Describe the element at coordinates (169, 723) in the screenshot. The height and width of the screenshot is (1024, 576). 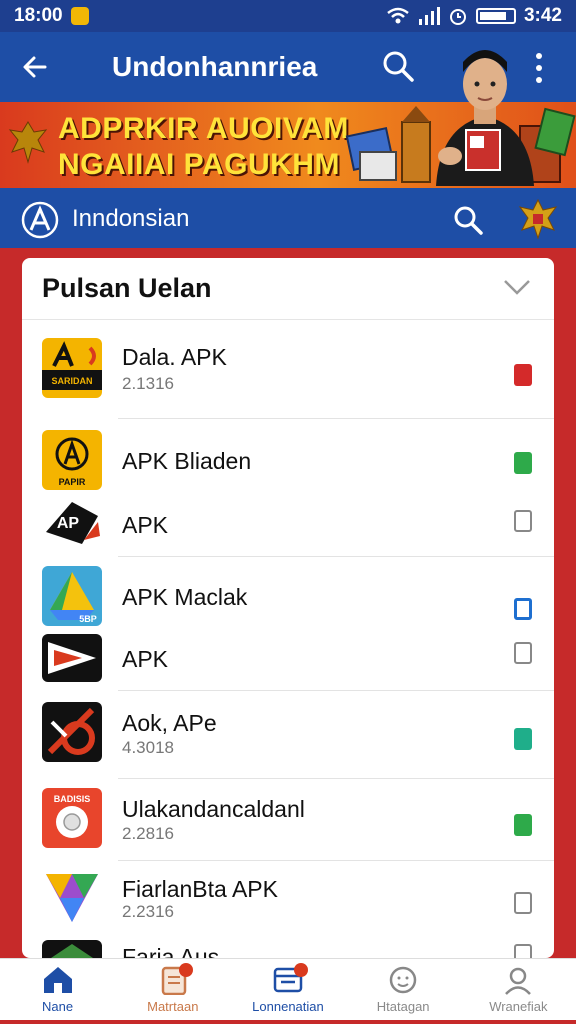
I see `item-name: Aok, APe` at that location.